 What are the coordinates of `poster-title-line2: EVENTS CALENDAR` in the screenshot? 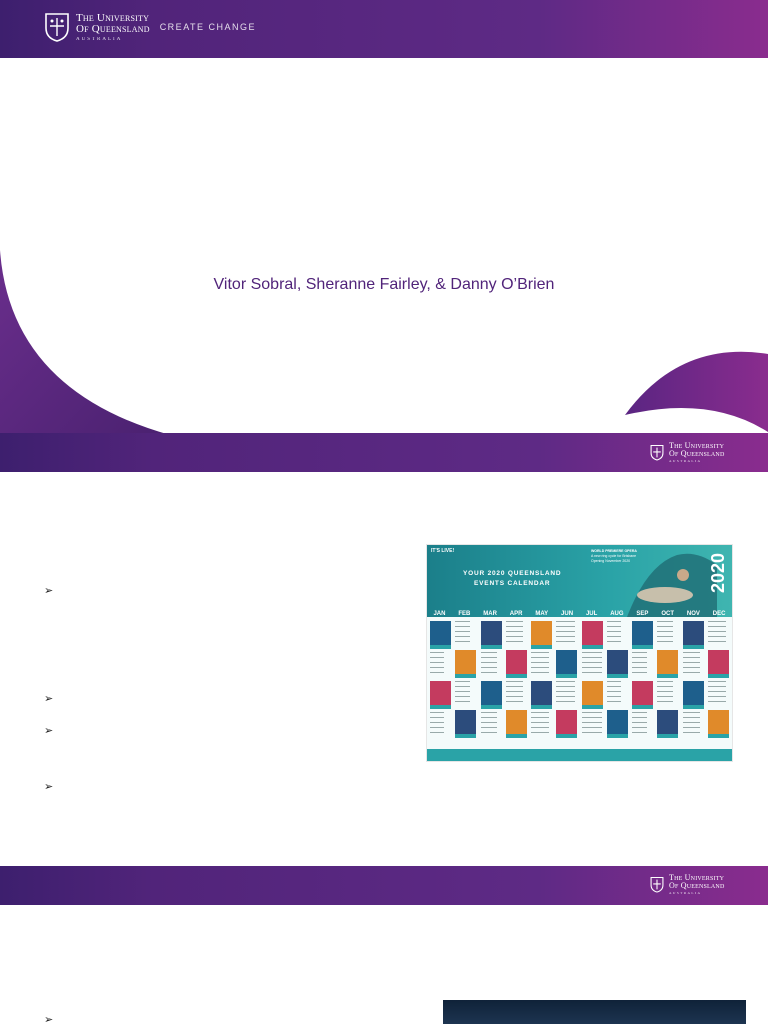 It's located at (512, 583).